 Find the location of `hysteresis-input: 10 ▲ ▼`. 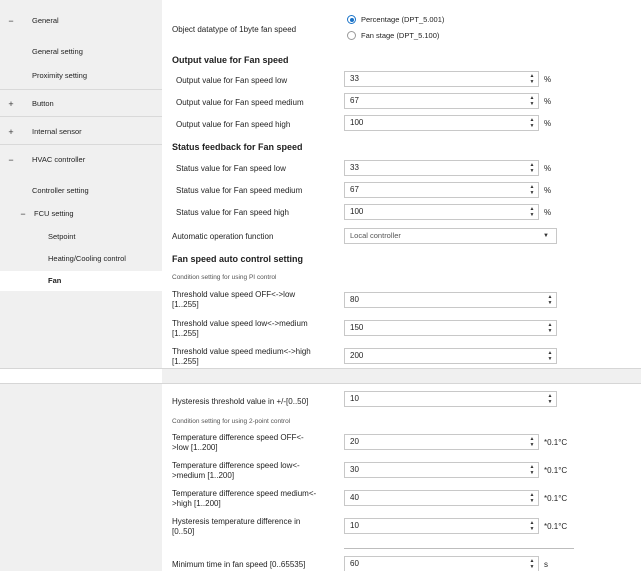

hysteresis-input: 10 ▲ ▼ is located at coordinates (450, 399).